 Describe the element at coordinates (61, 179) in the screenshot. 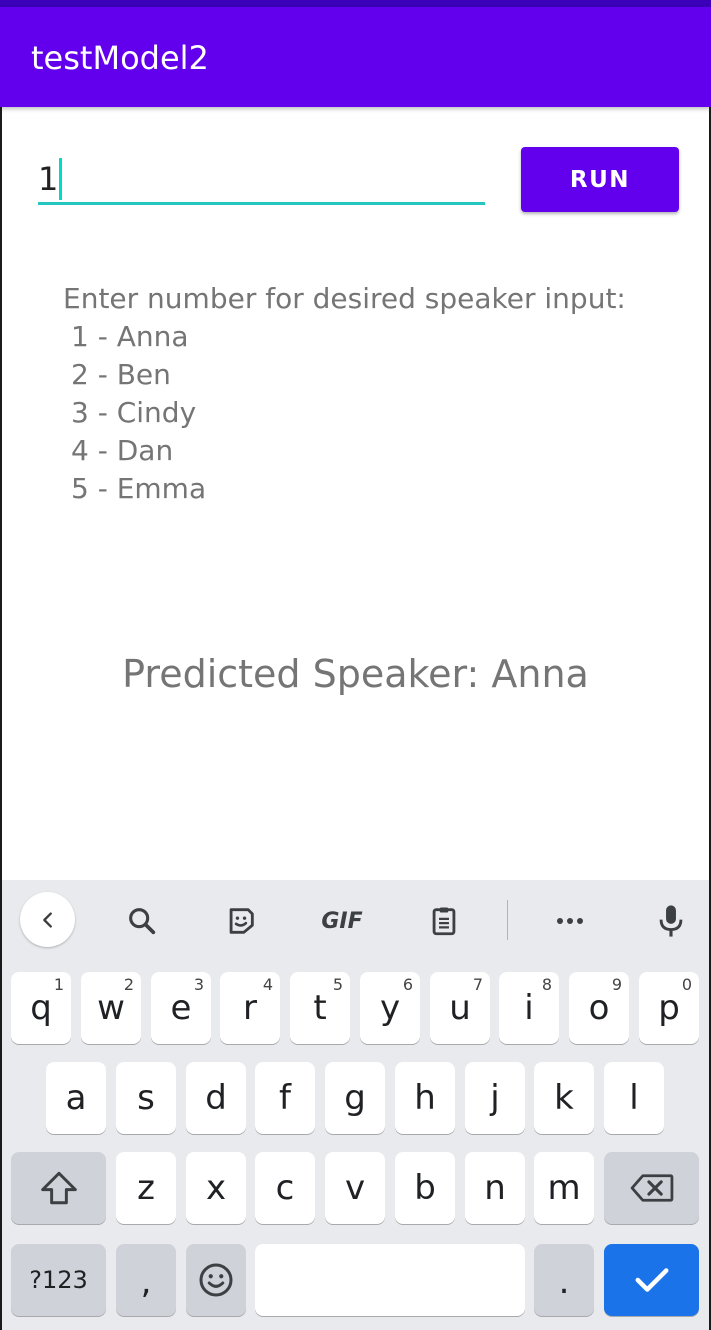

I see `text-caret` at that location.